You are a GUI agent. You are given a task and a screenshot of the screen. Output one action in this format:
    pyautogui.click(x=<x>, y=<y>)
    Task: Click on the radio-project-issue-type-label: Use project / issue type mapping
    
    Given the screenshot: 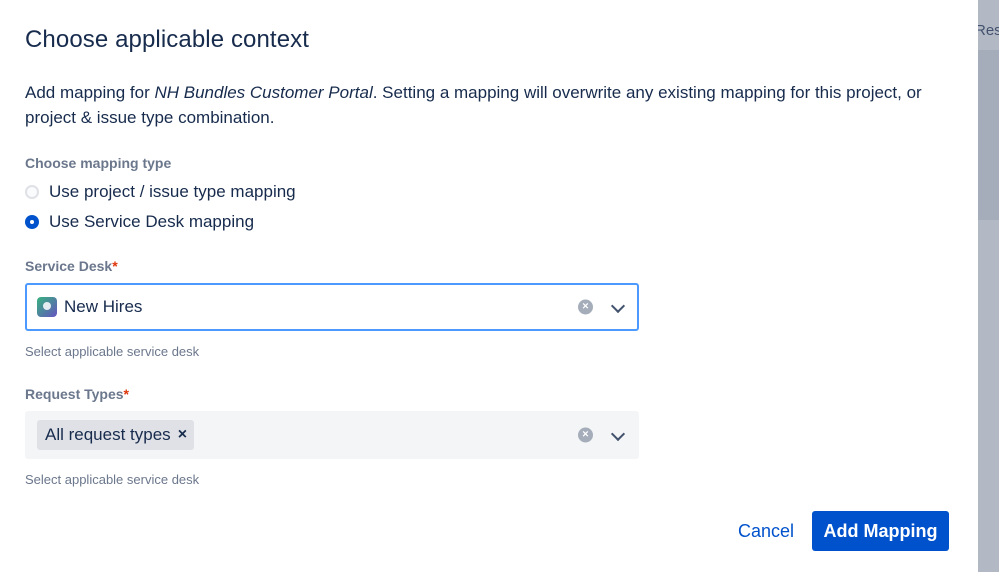 What is the action you would take?
    pyautogui.click(x=172, y=191)
    